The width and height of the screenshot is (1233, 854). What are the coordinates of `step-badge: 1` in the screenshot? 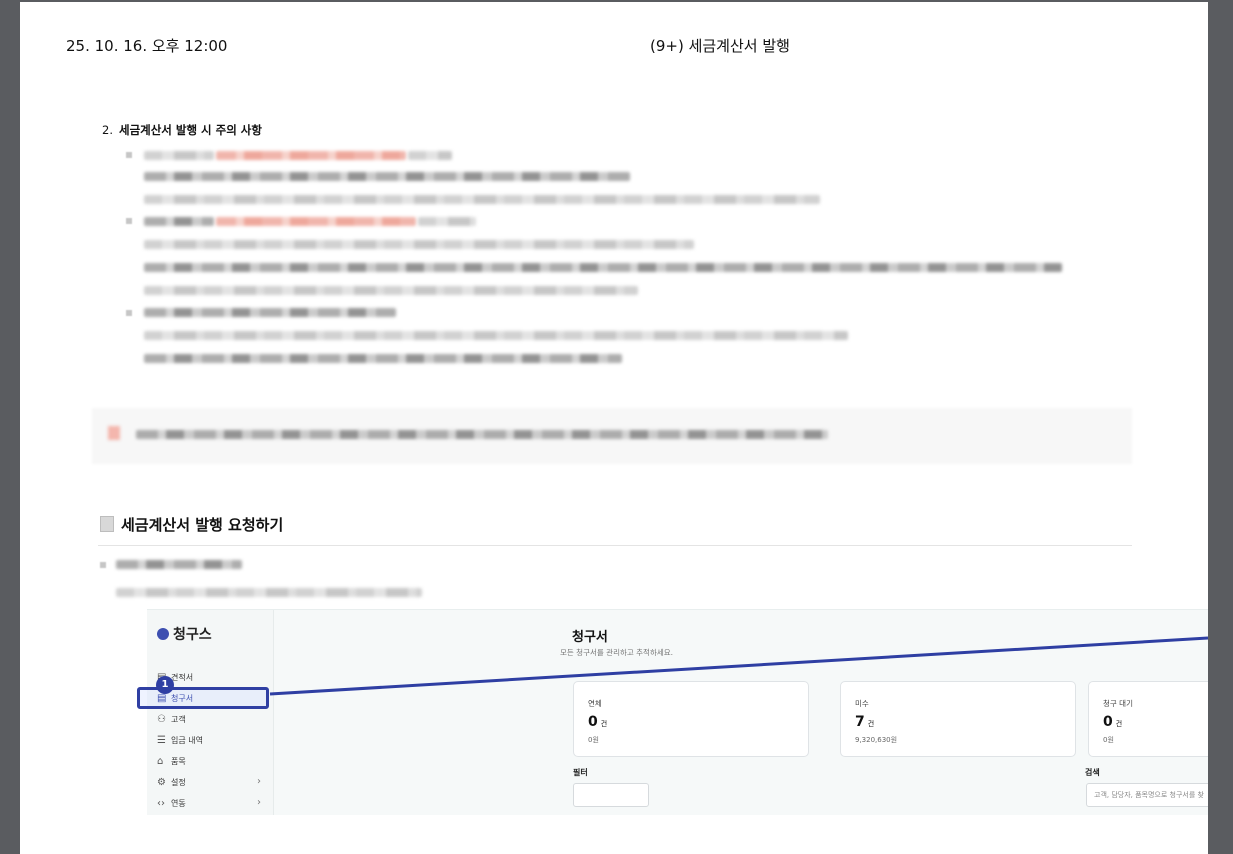 It's located at (165, 685).